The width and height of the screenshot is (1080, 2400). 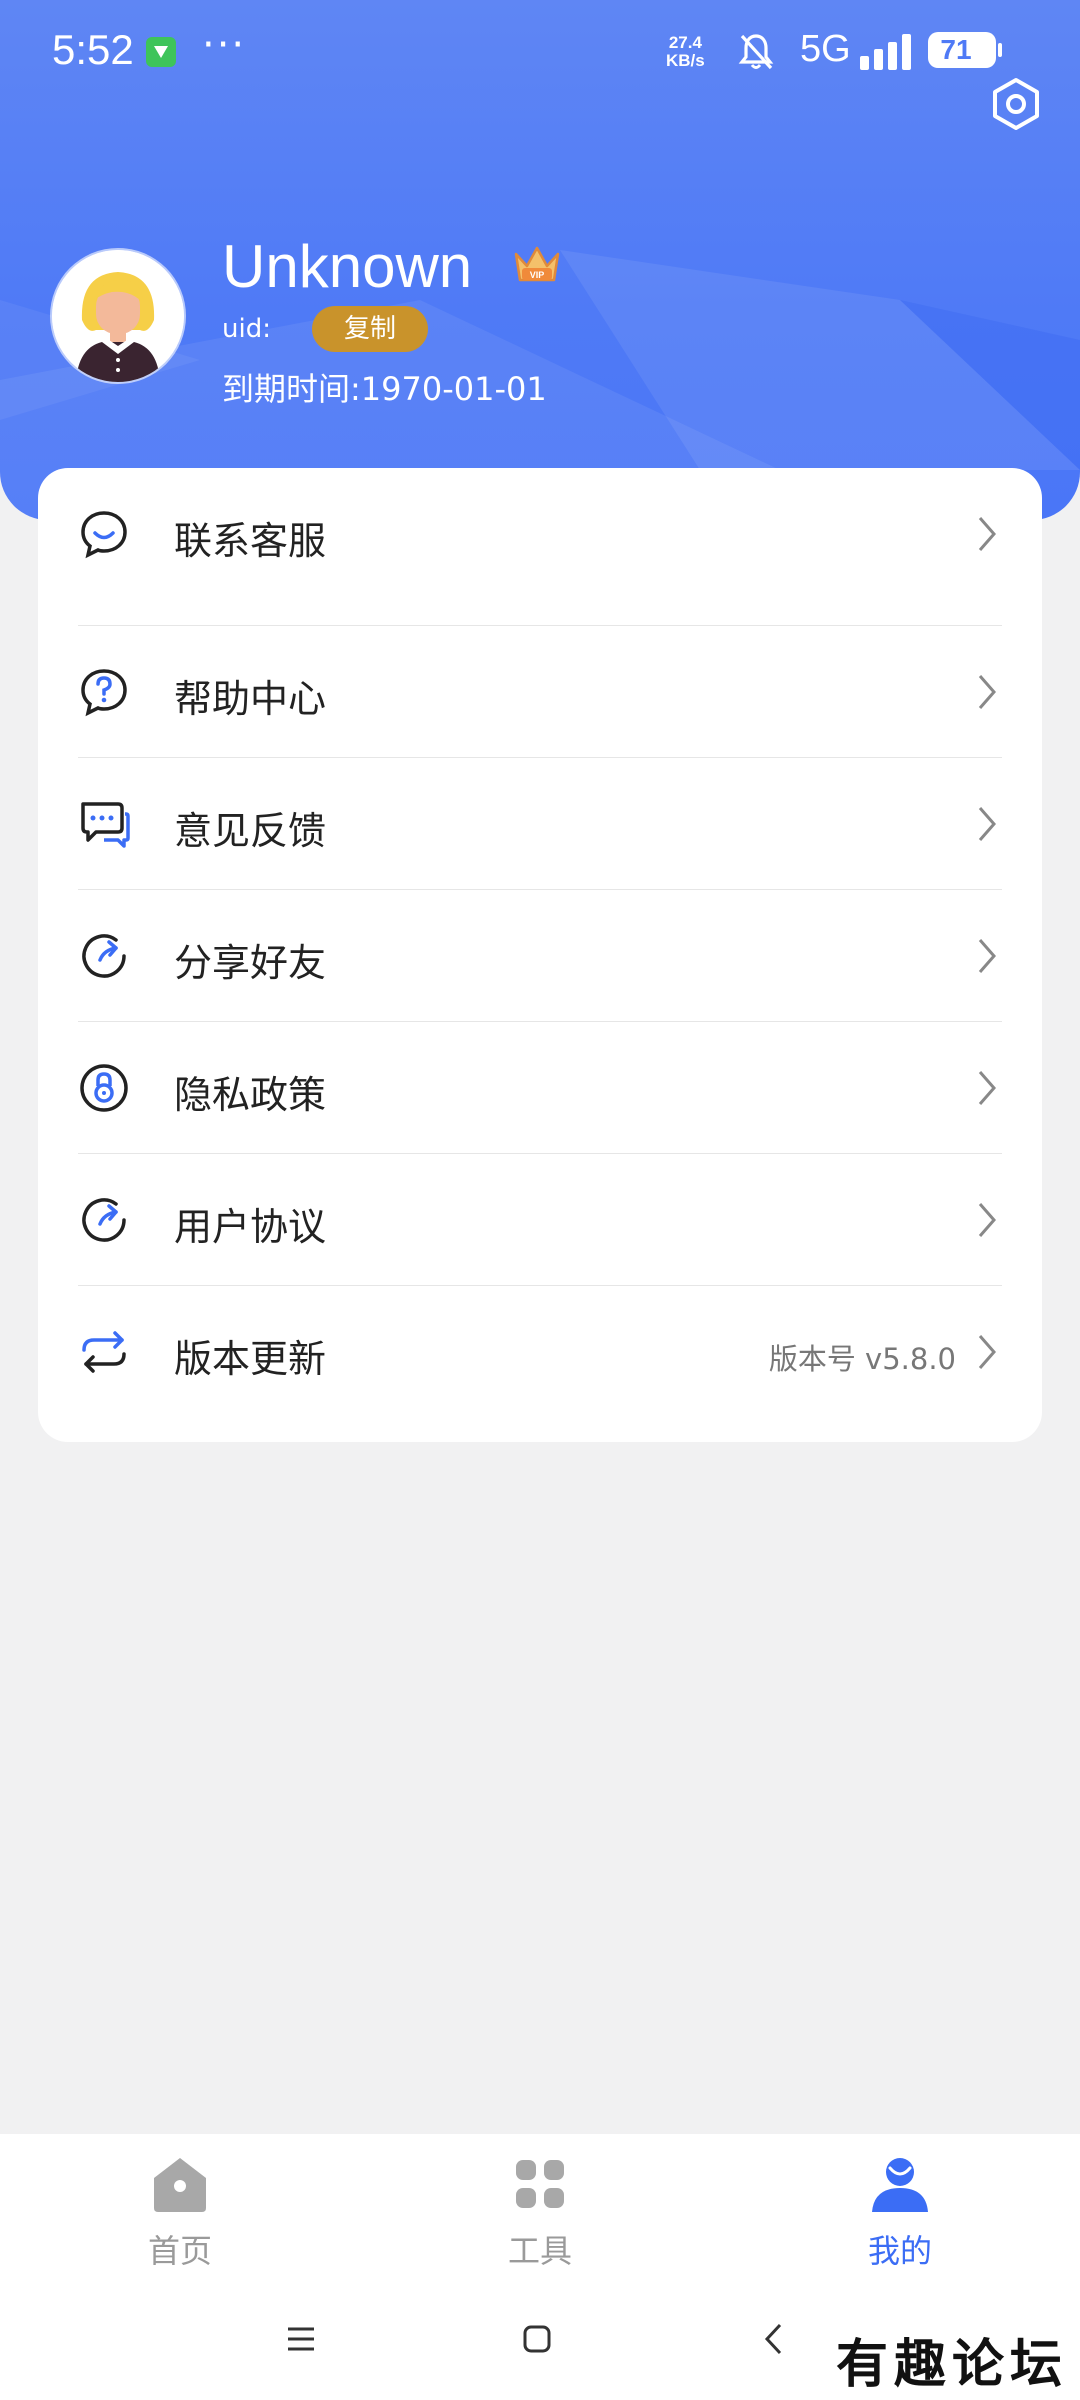 I want to click on user-avatar-illustration, so click(x=118, y=316).